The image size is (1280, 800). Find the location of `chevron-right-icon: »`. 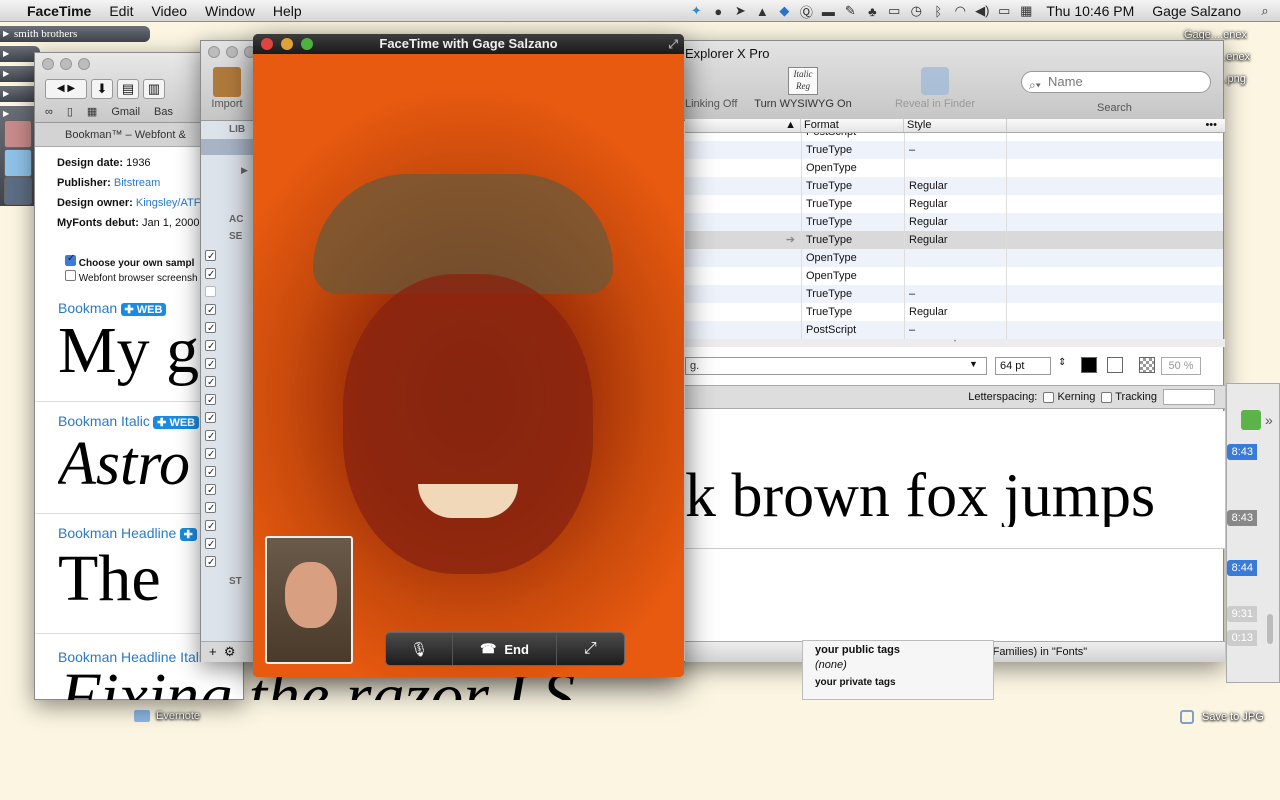

chevron-right-icon: » is located at coordinates (1269, 420).